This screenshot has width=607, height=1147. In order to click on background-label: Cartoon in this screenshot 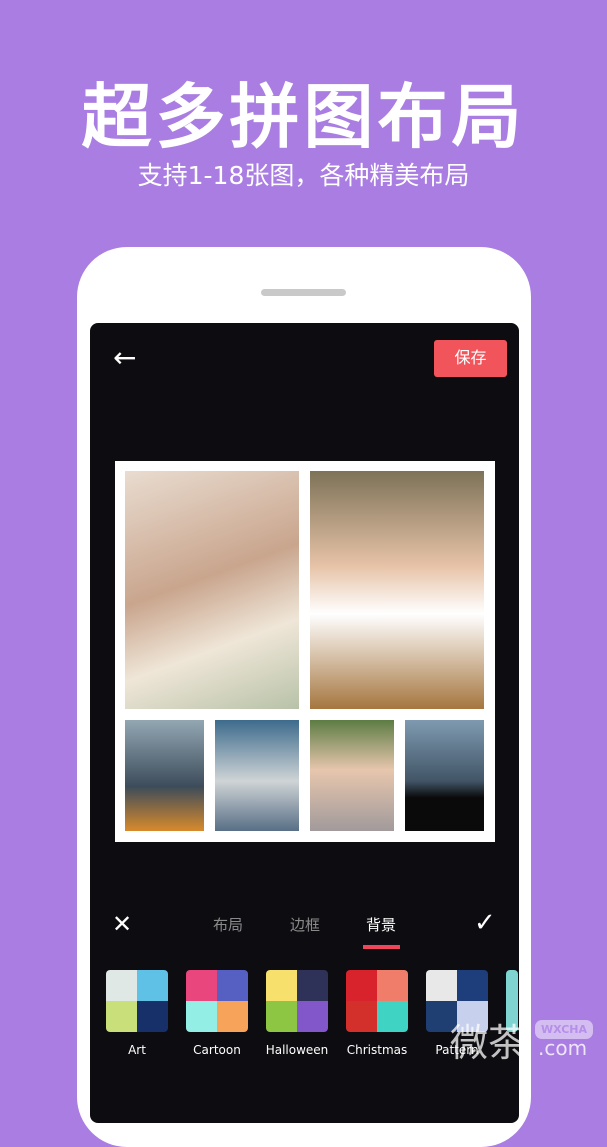, I will do `click(217, 1050)`.